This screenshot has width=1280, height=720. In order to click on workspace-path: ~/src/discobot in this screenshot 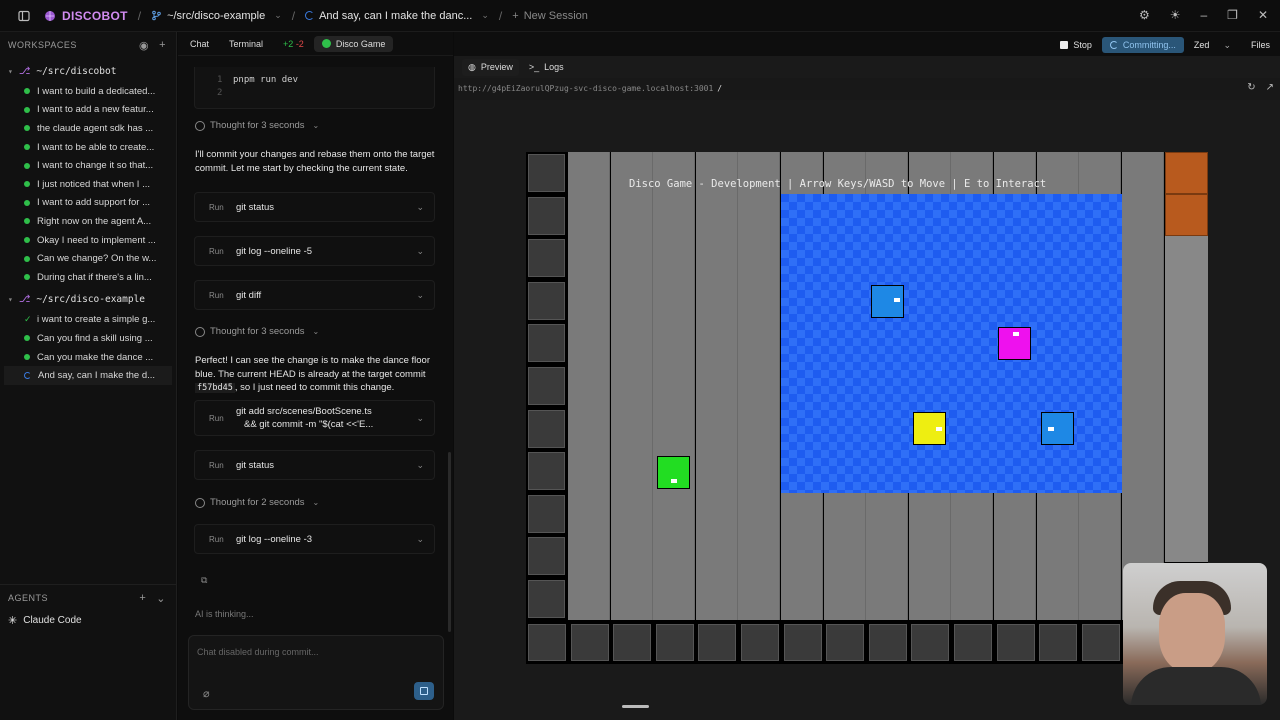, I will do `click(76, 71)`.